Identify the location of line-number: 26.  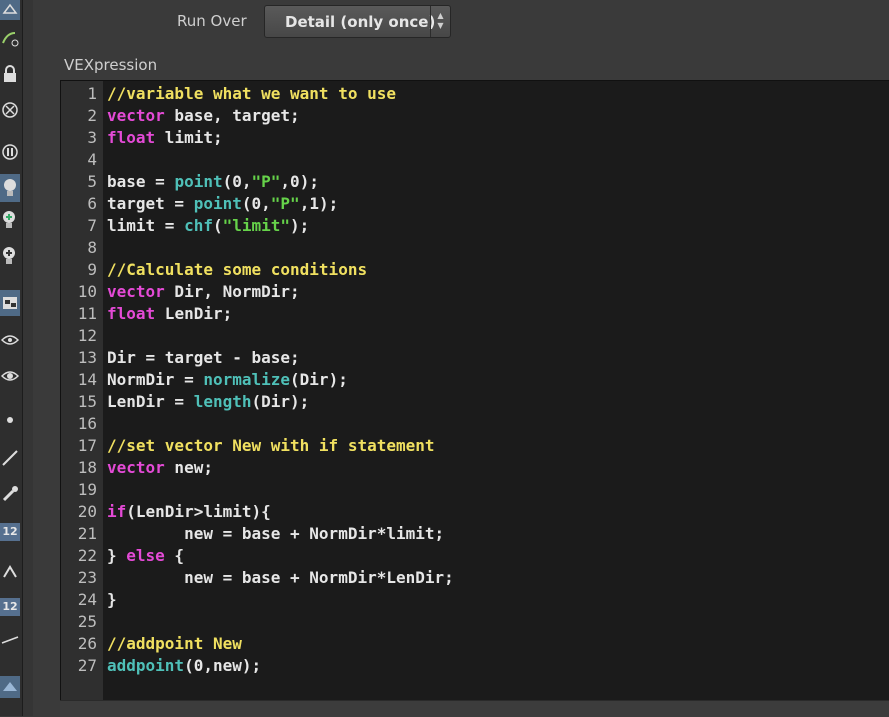
(87, 643).